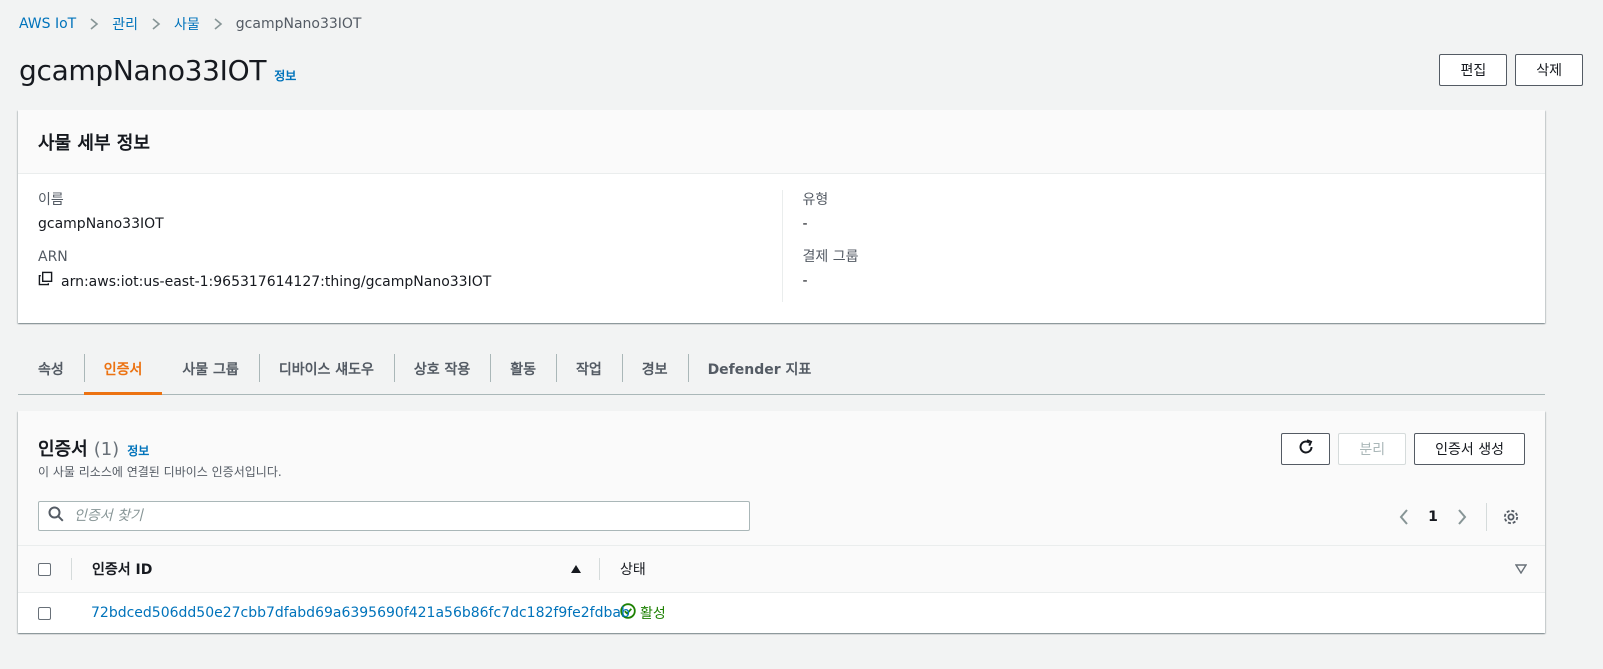 Image resolution: width=1603 pixels, height=669 pixels. I want to click on breadcrumb: AWS IoT 관리 사물 gcampNano33IOT, so click(190, 24).